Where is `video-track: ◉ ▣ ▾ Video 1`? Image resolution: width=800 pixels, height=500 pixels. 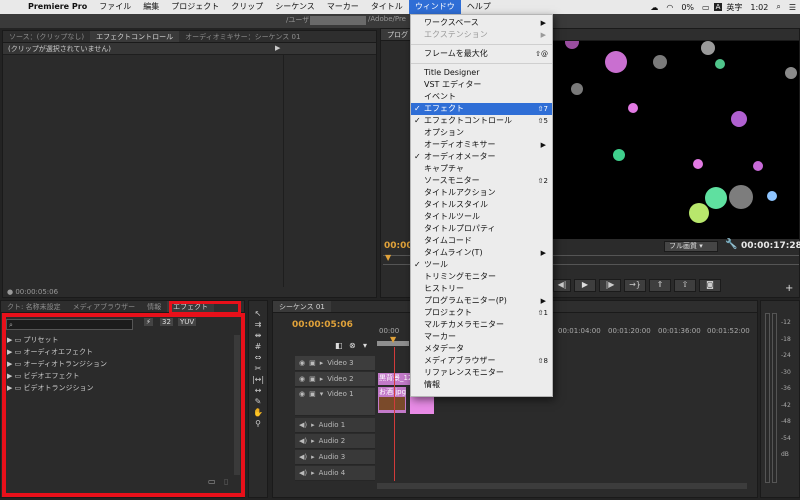
video-track: ◉ ▣ ▾ Video 1 is located at coordinates (335, 402).